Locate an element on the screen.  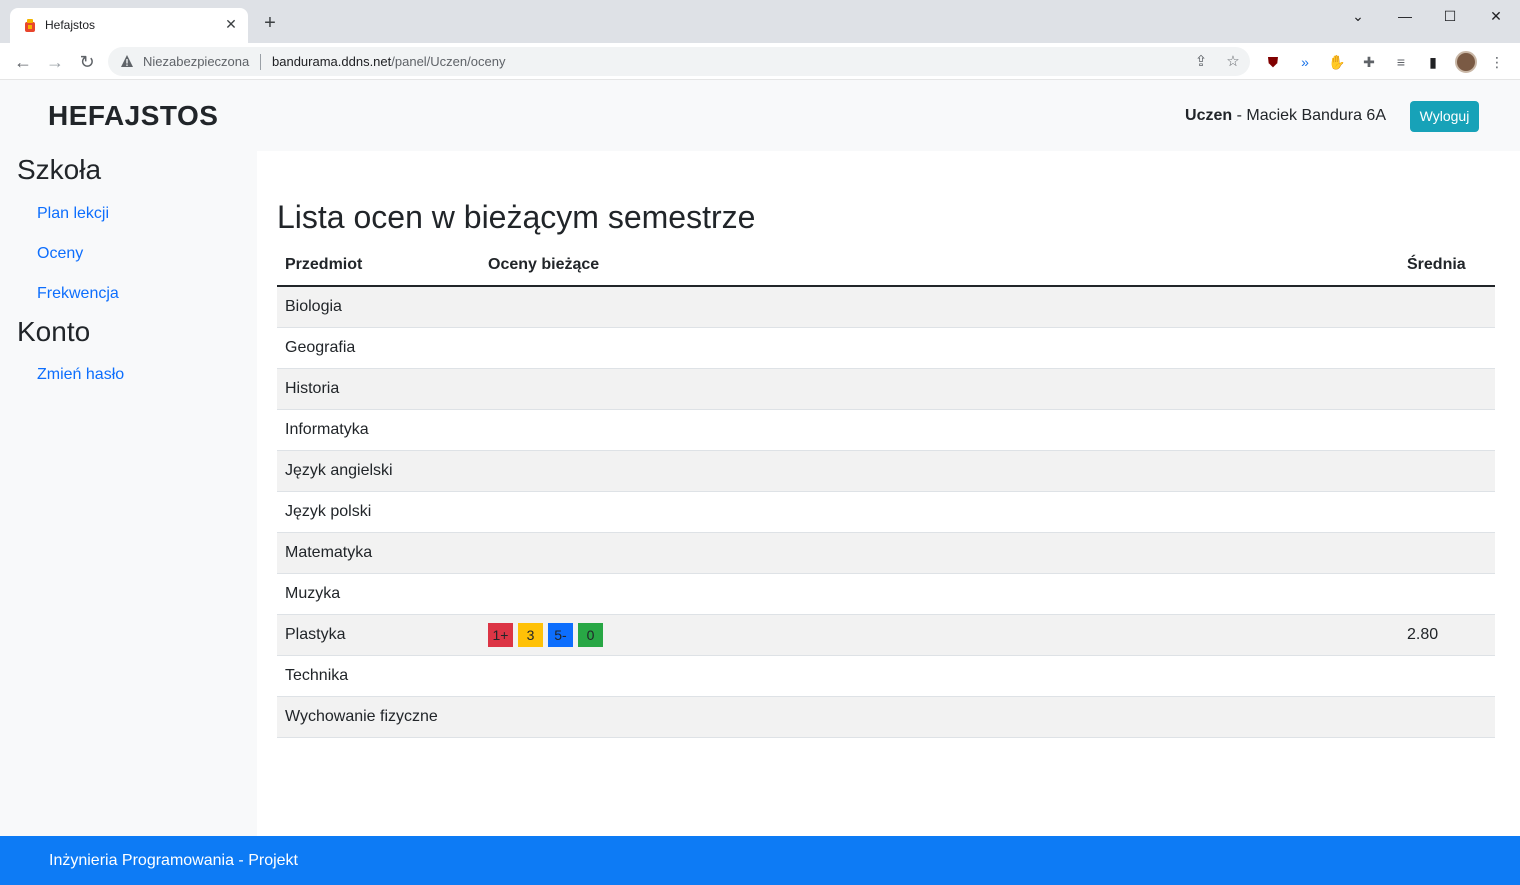
table-row: Informatyka is located at coordinates (886, 430).